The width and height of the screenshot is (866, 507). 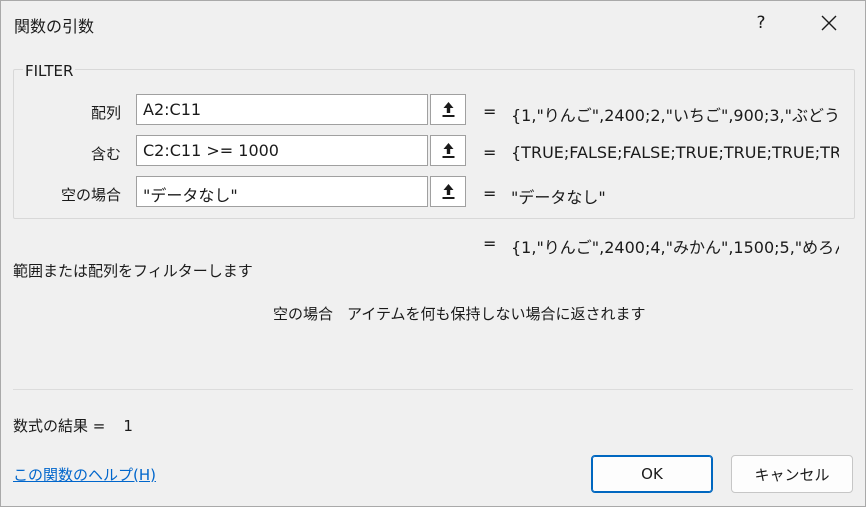 I want to click on formula-result-value: 1, so click(x=128, y=426).